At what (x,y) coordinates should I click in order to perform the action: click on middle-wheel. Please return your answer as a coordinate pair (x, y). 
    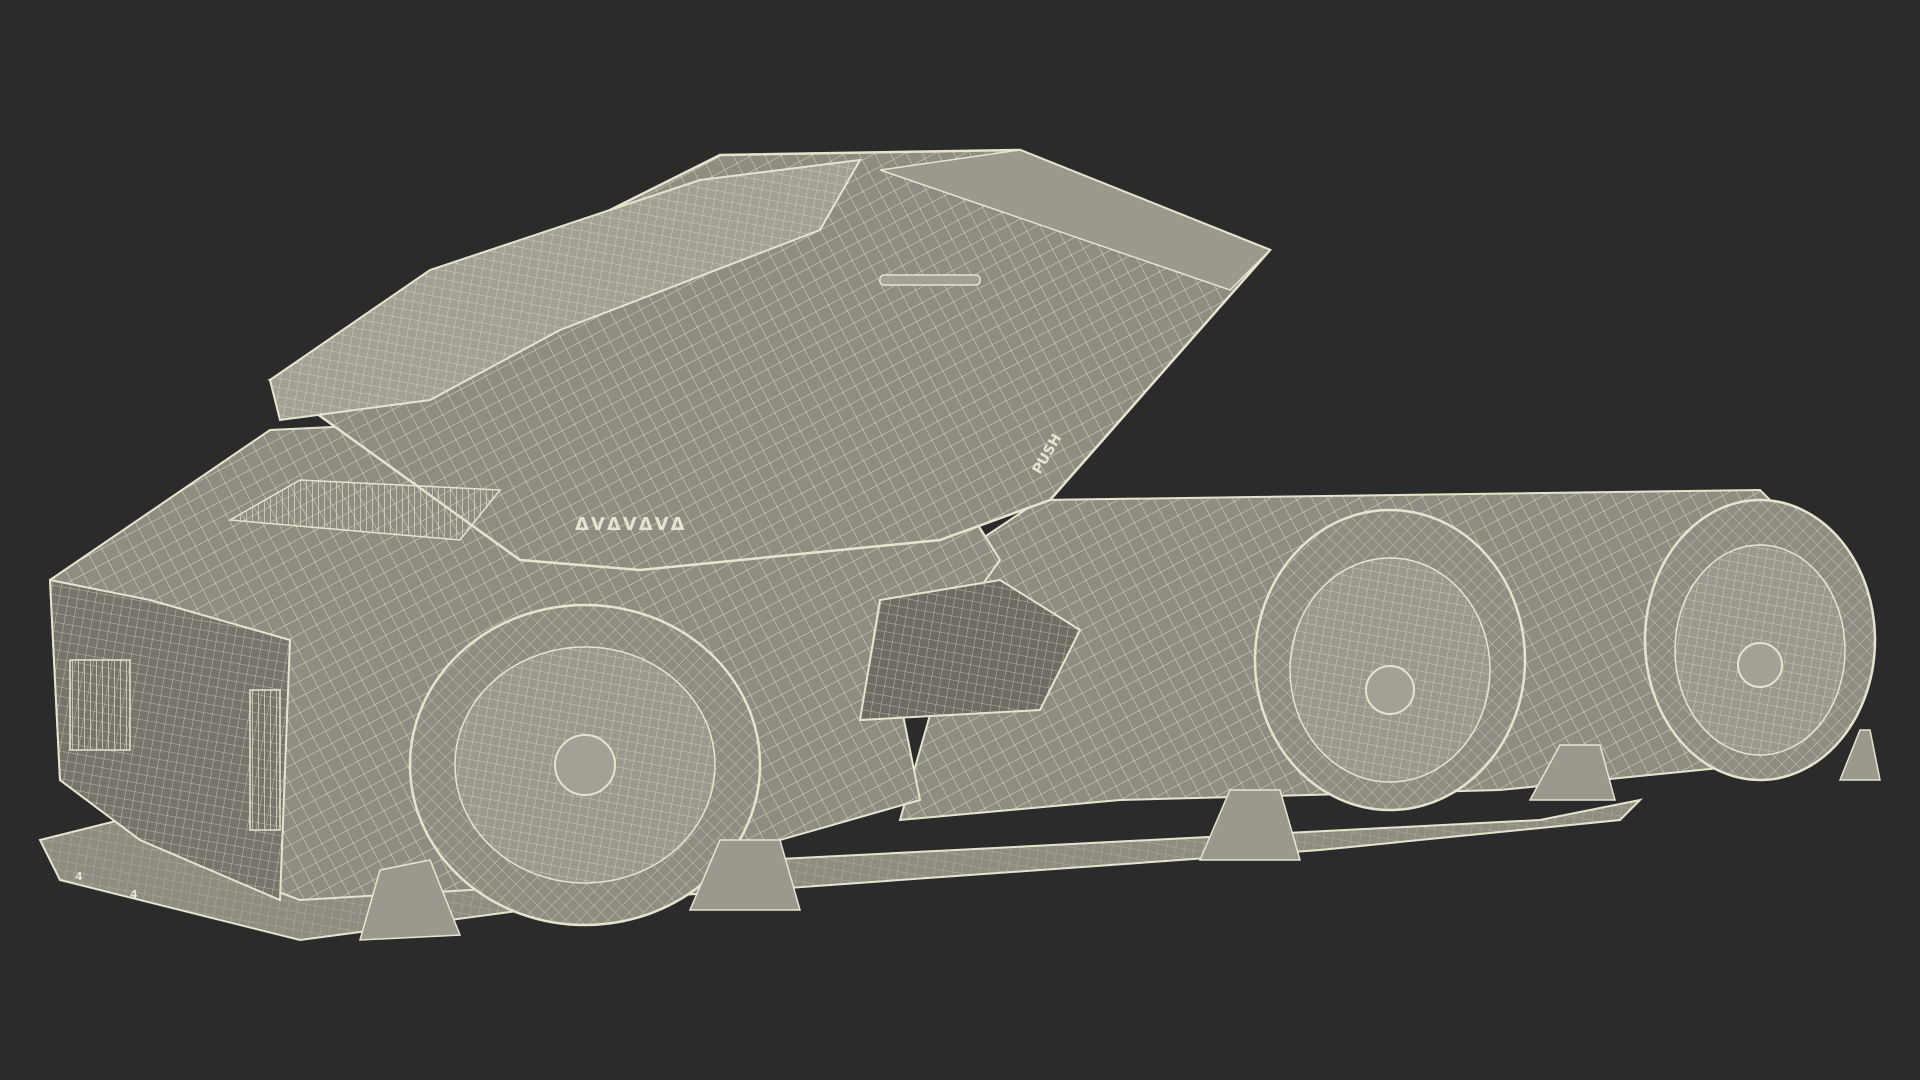
    Looking at the image, I should click on (1390, 660).